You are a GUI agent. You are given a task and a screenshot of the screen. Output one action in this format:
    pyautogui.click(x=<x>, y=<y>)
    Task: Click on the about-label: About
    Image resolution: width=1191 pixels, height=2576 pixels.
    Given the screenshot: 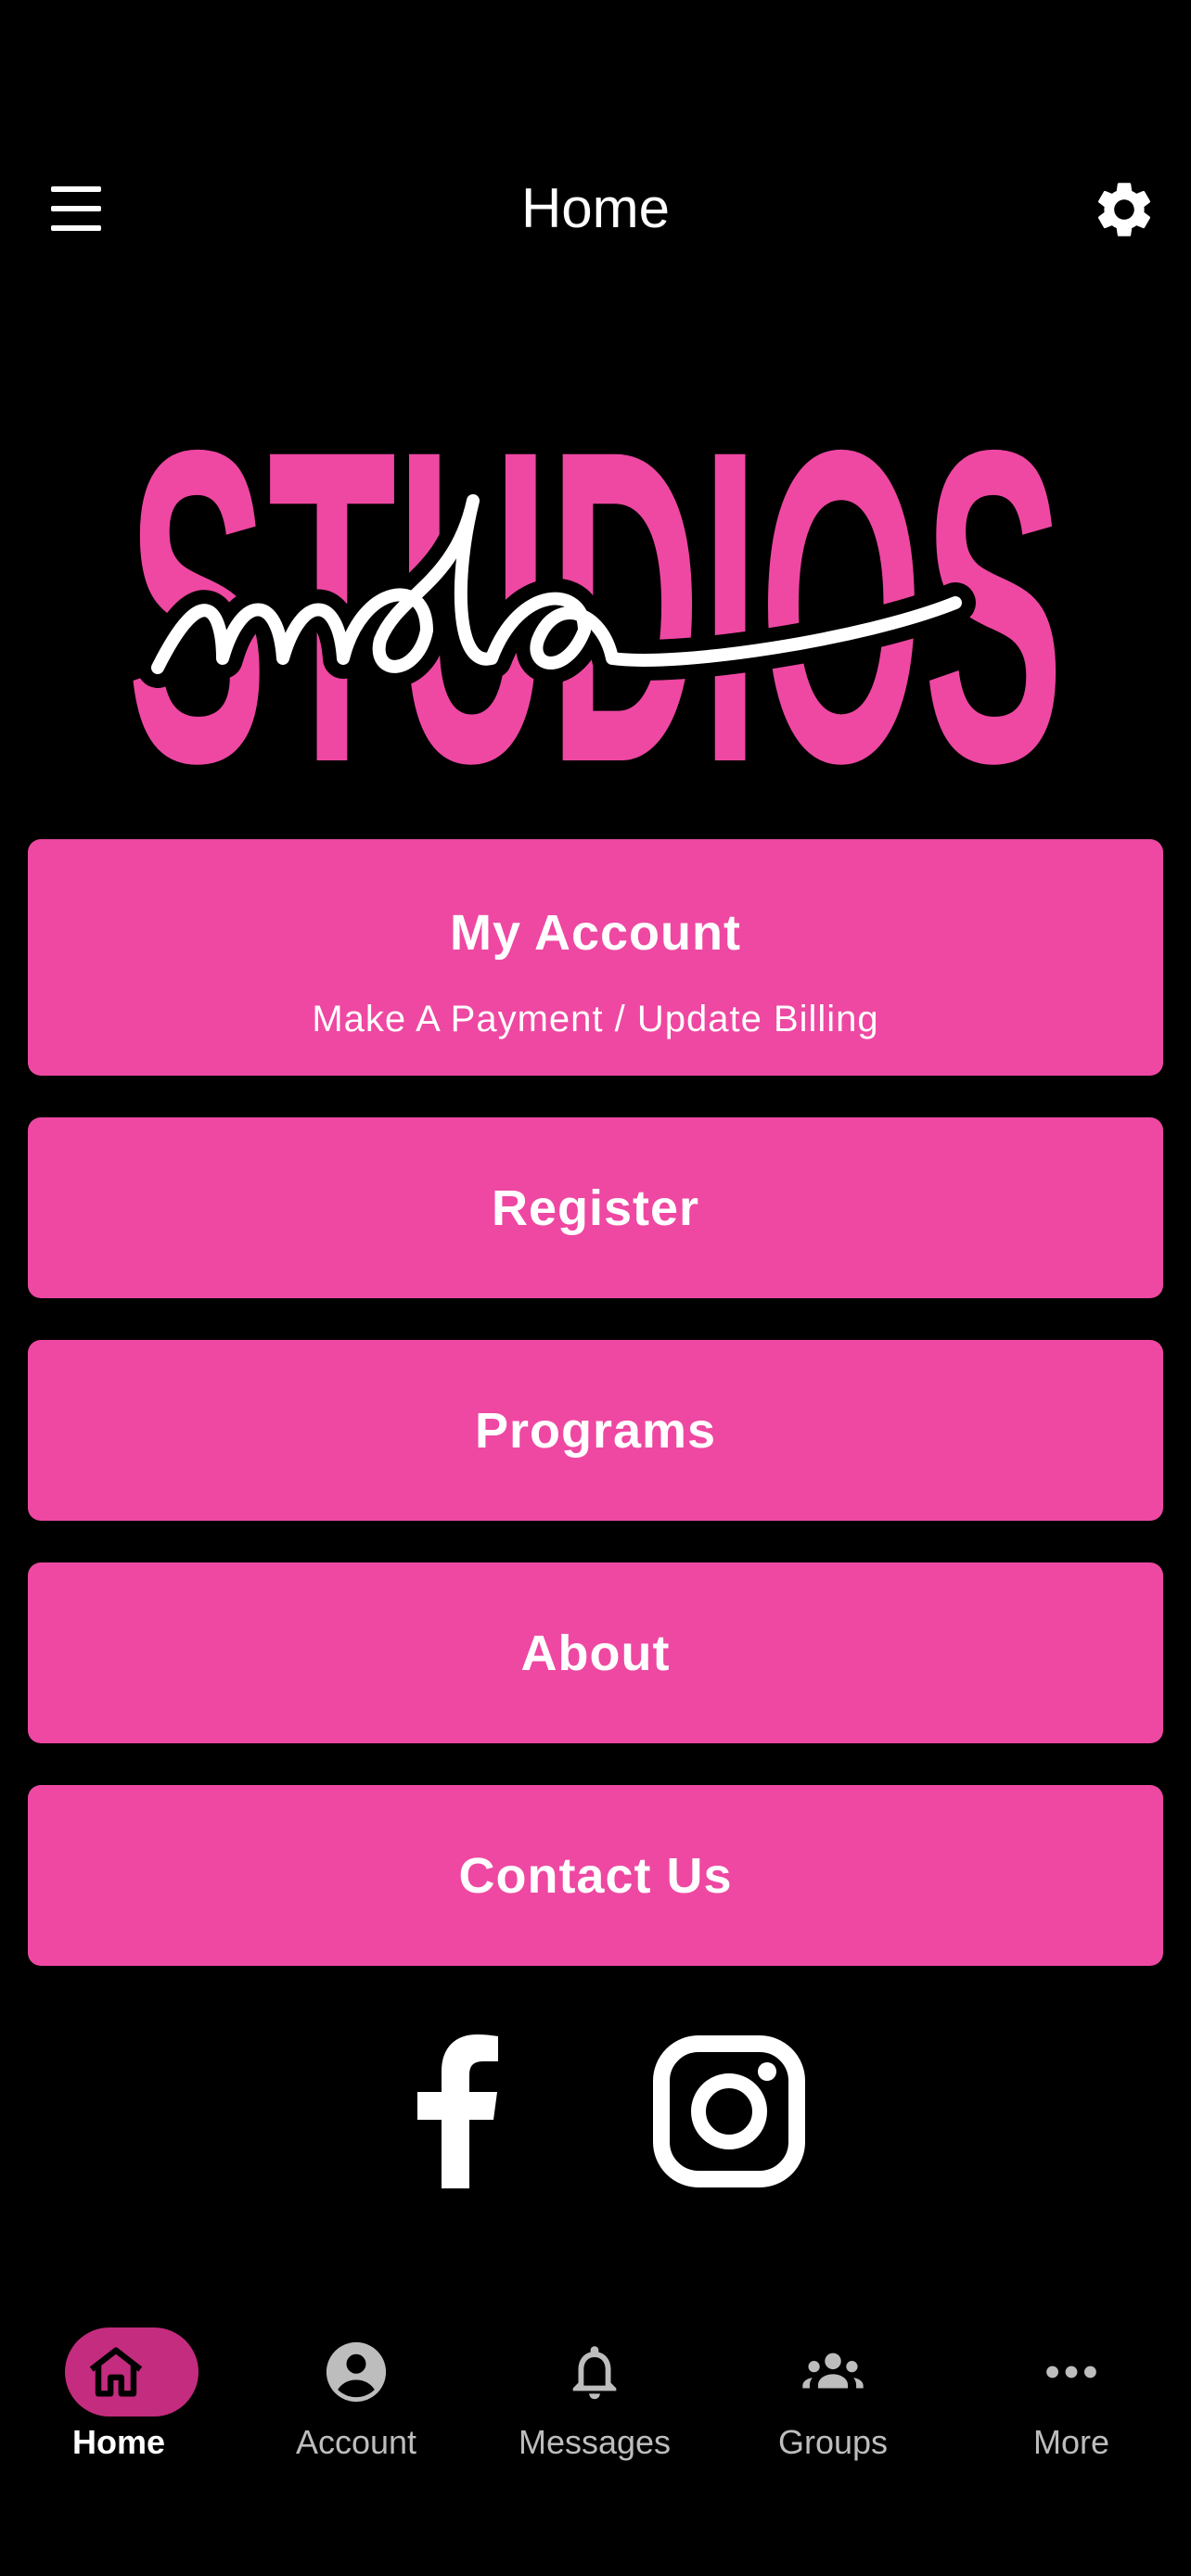 What is the action you would take?
    pyautogui.click(x=595, y=1653)
    